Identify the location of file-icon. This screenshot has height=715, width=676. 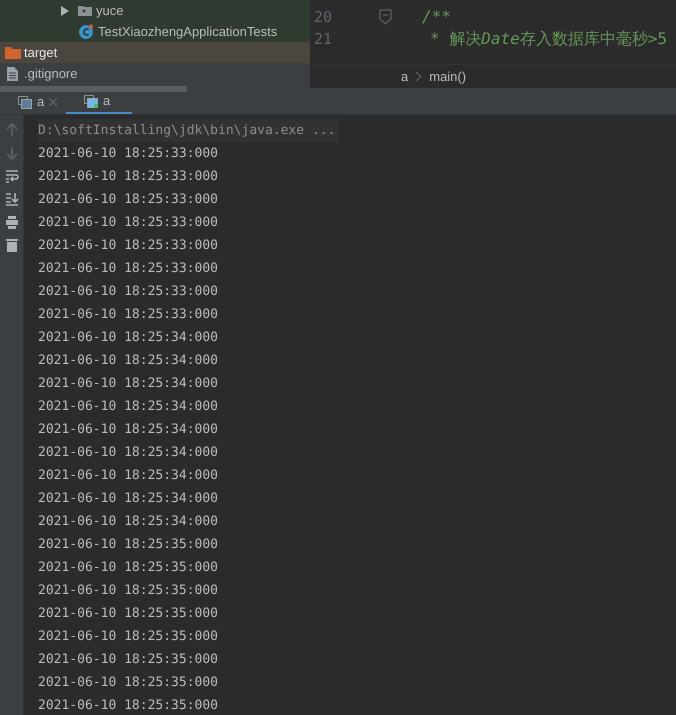
(12, 73).